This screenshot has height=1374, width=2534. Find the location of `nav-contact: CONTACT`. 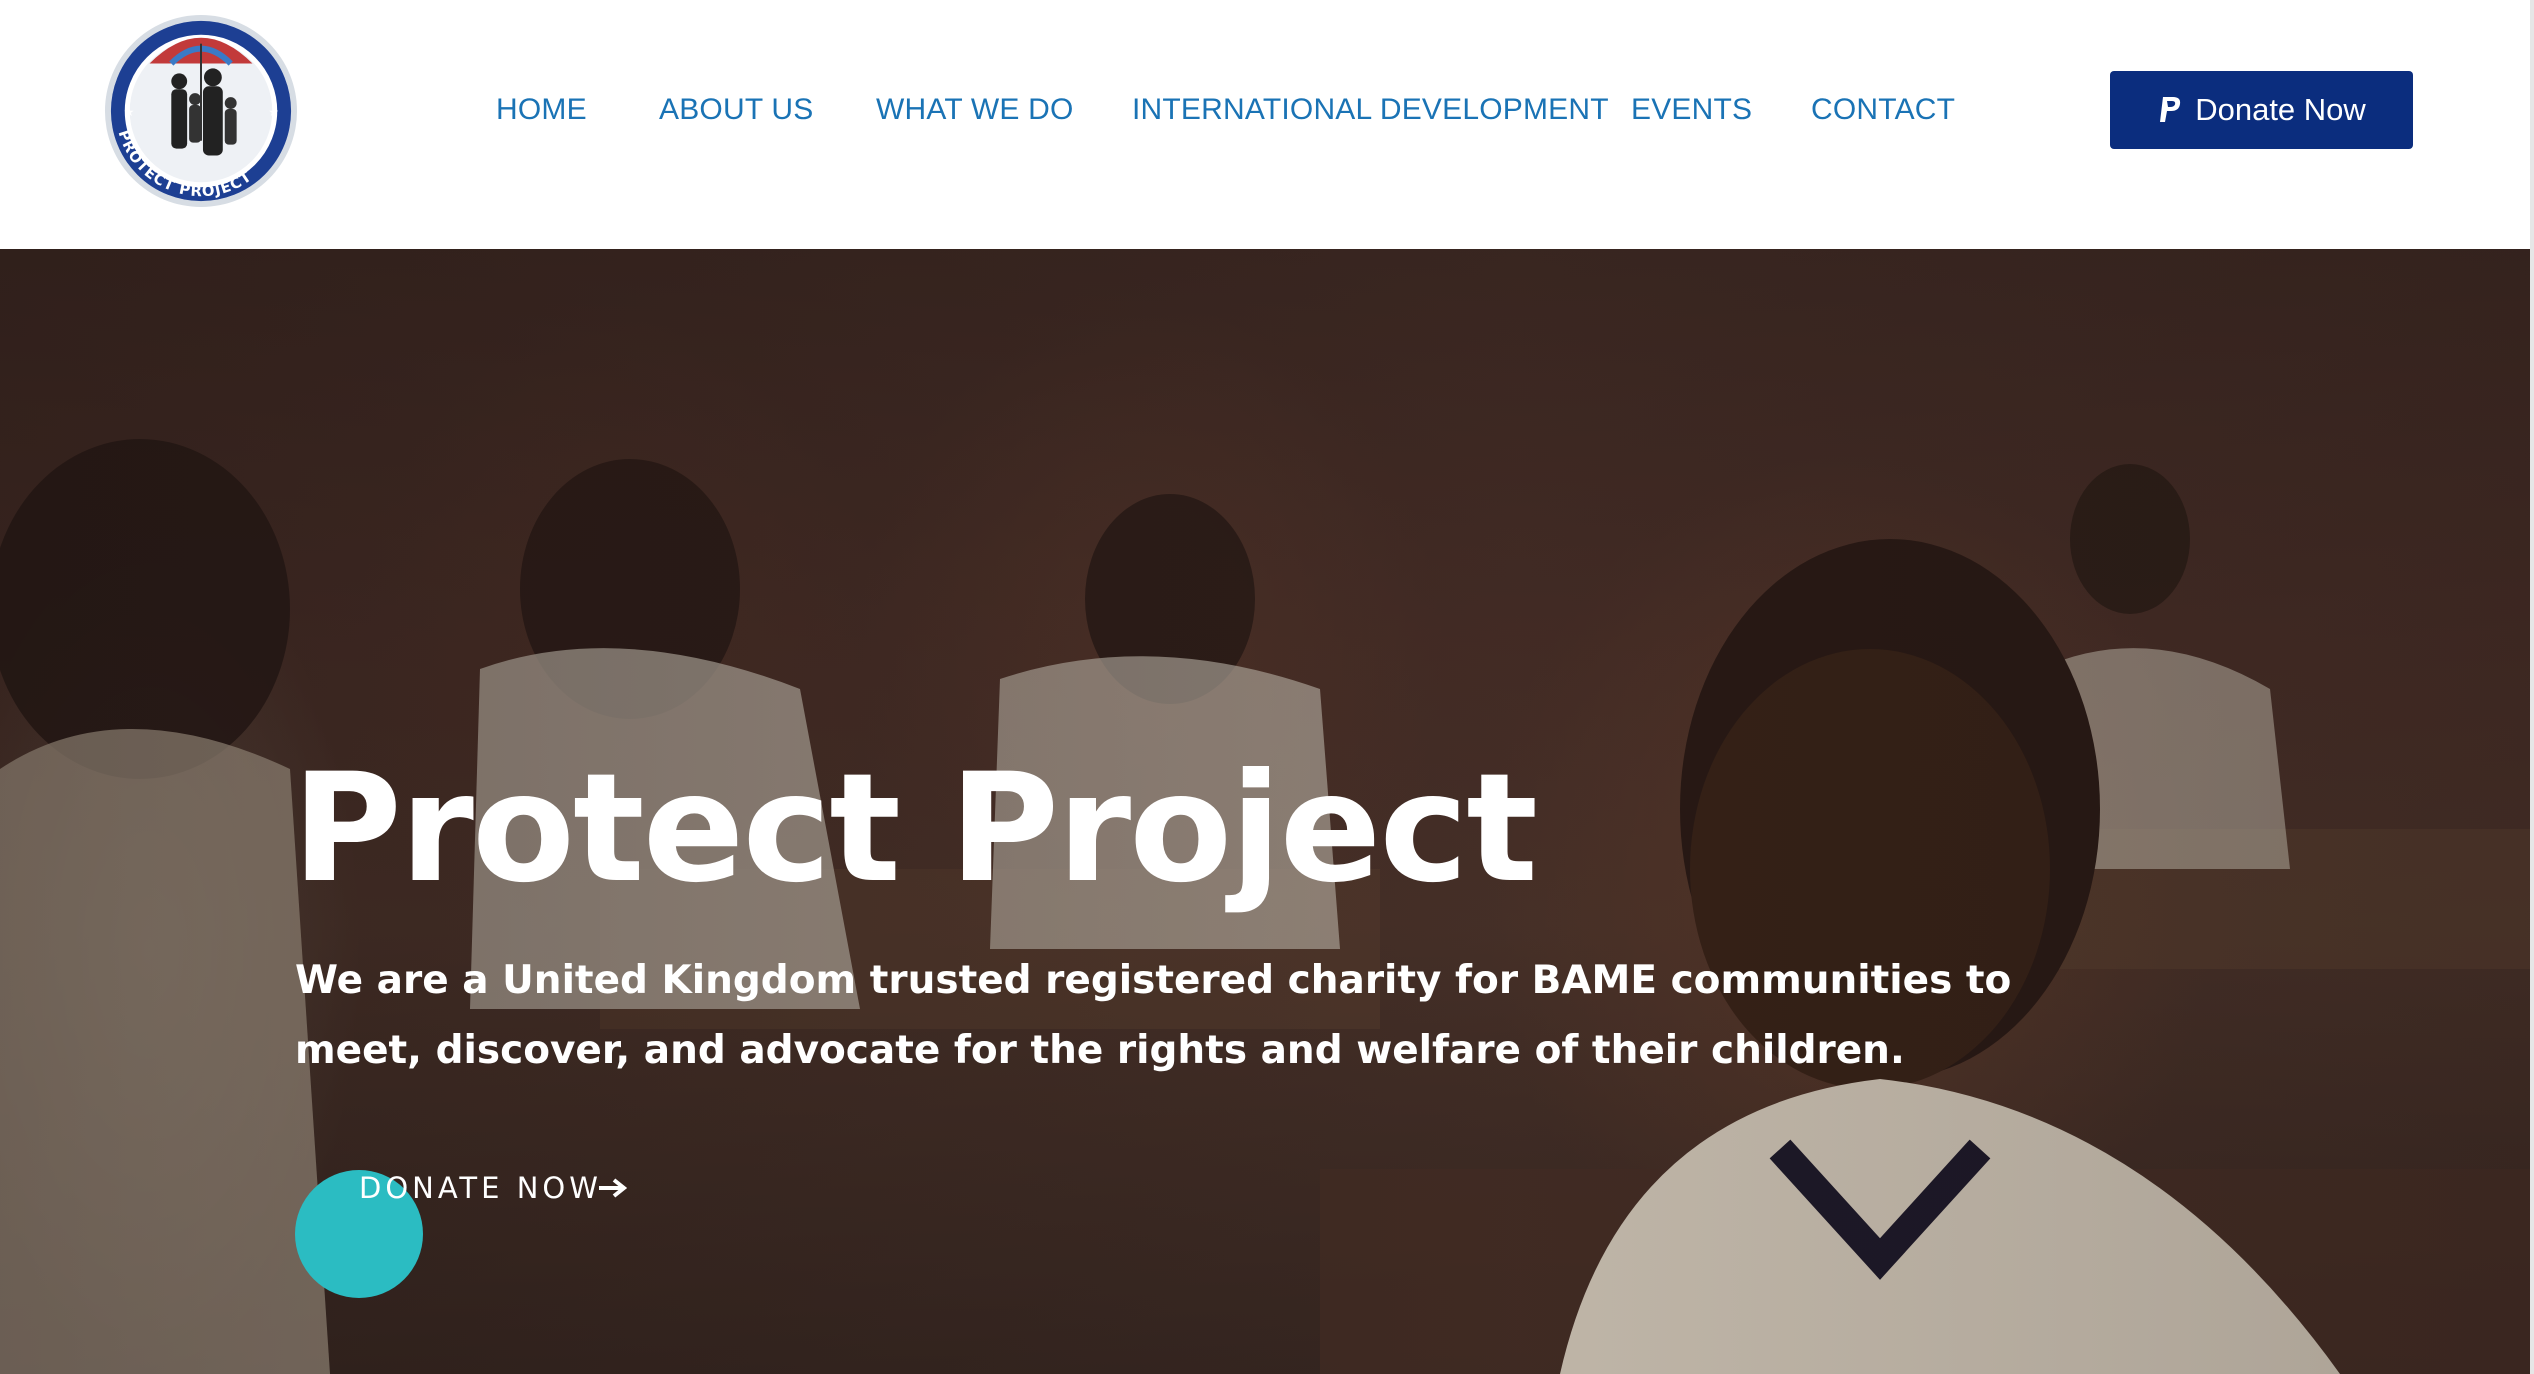

nav-contact: CONTACT is located at coordinates (1883, 110).